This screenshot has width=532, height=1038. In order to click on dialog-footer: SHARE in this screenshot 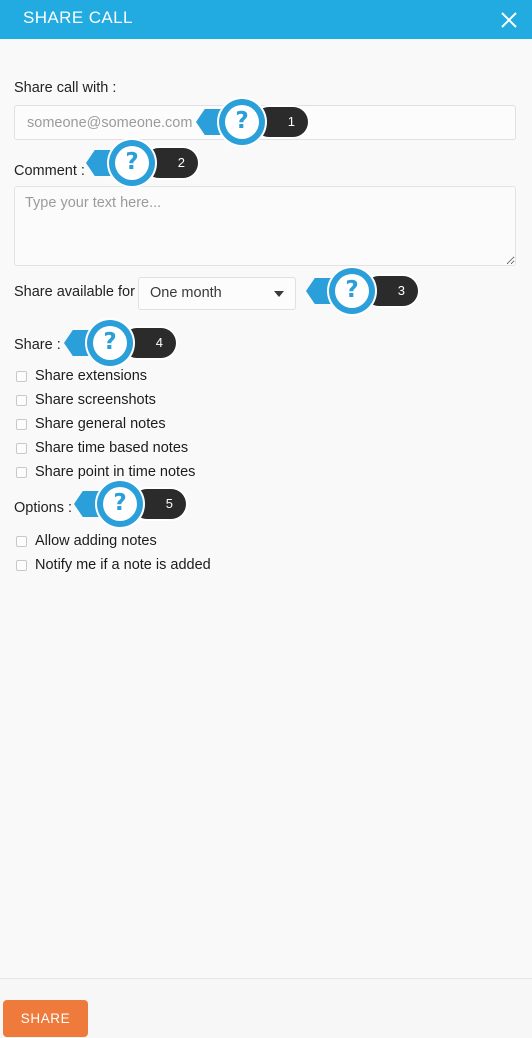, I will do `click(266, 1008)`.